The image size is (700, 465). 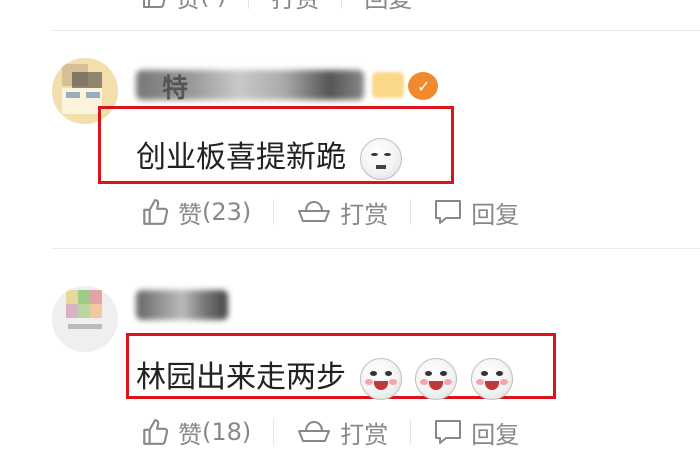 I want to click on like-button: 赞 (23), so click(x=195, y=212).